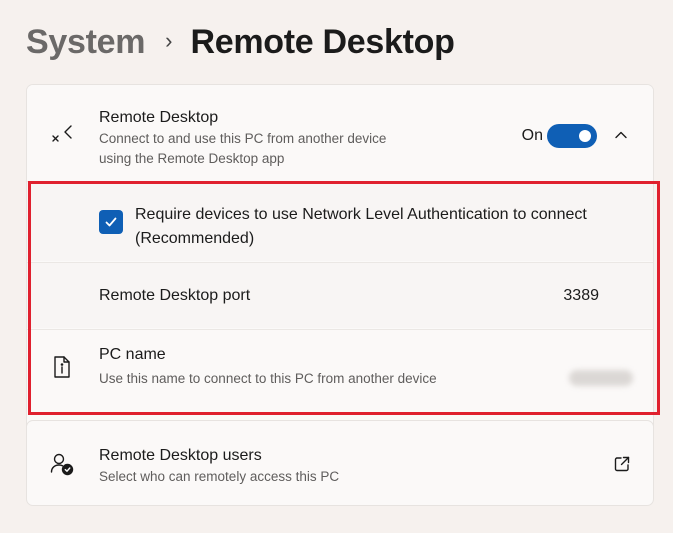 The height and width of the screenshot is (533, 673). I want to click on page-title: Remote Desktop, so click(322, 41).